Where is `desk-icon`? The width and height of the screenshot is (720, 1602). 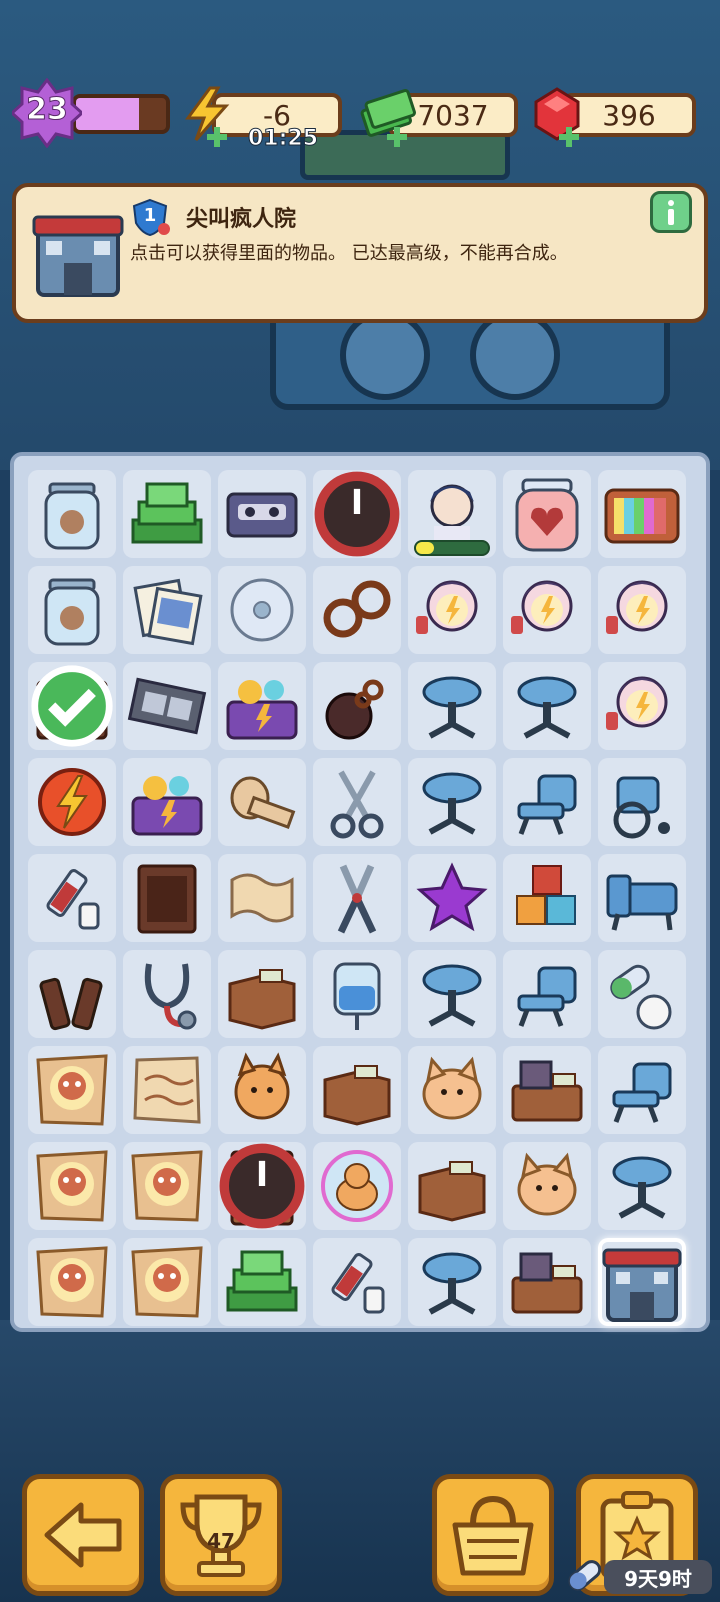
desk-icon is located at coordinates (547, 1283).